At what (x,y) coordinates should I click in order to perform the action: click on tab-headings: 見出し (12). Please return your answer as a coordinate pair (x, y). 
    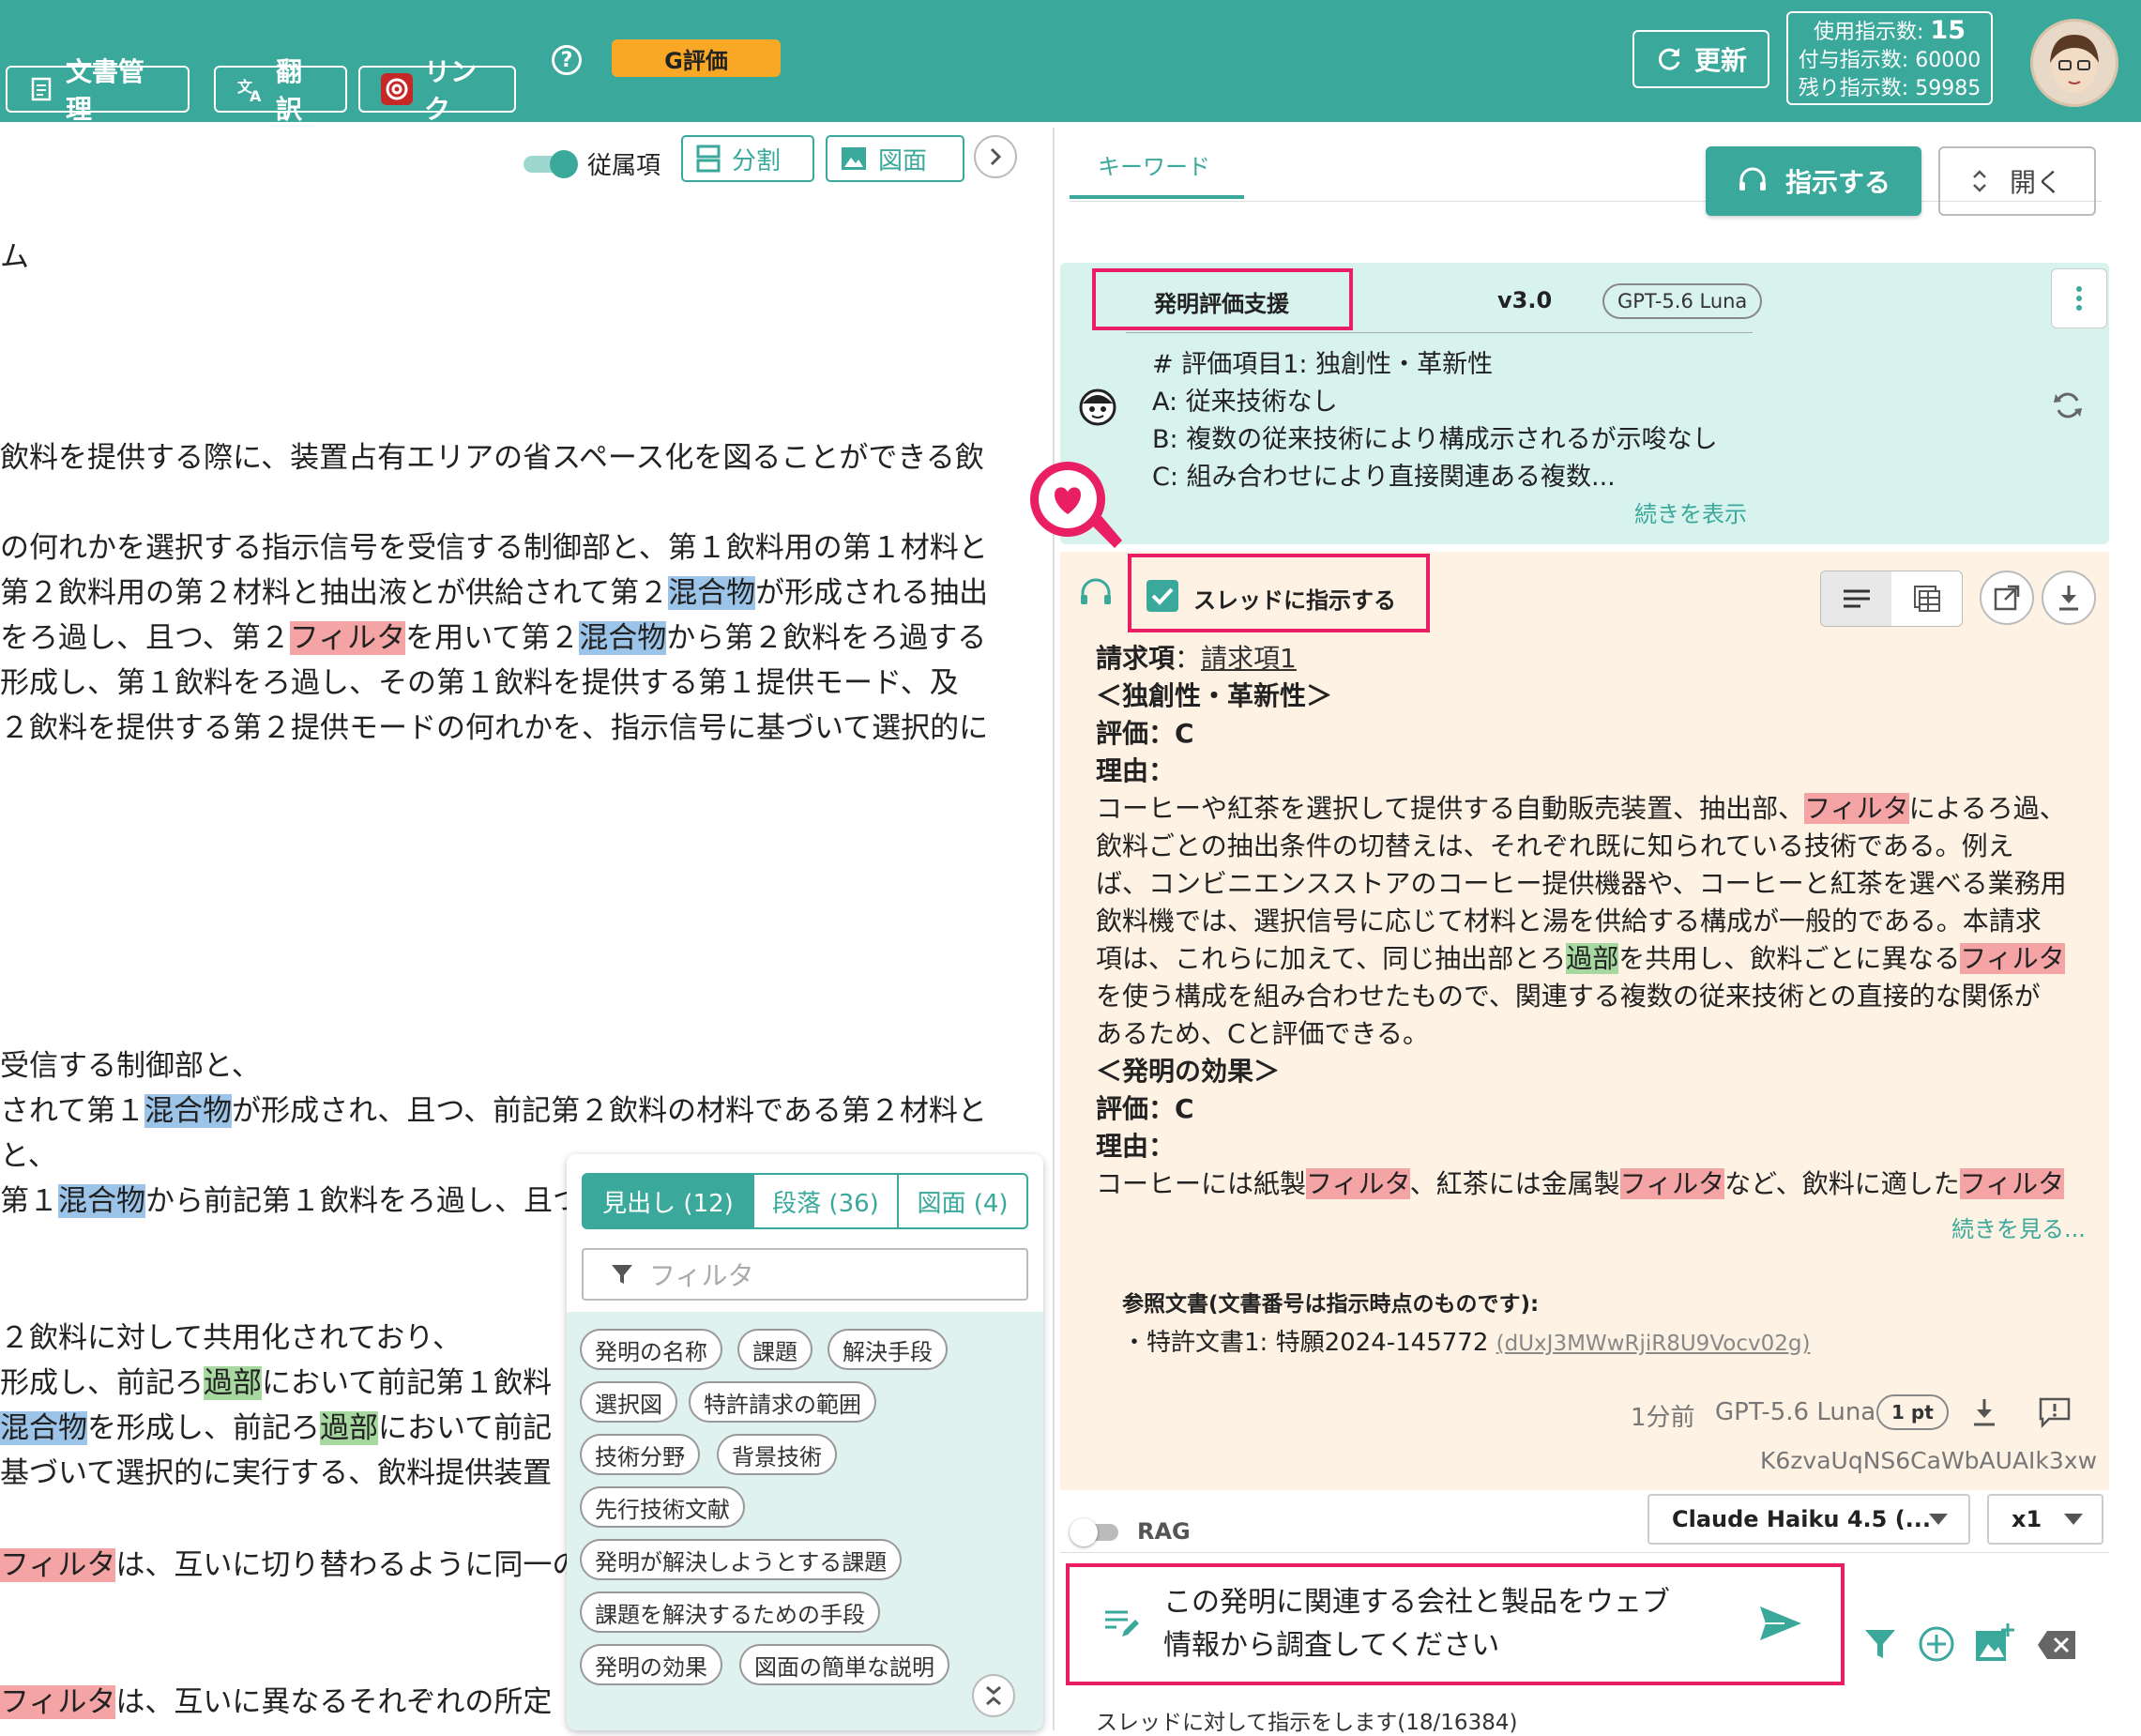
    Looking at the image, I should click on (668, 1201).